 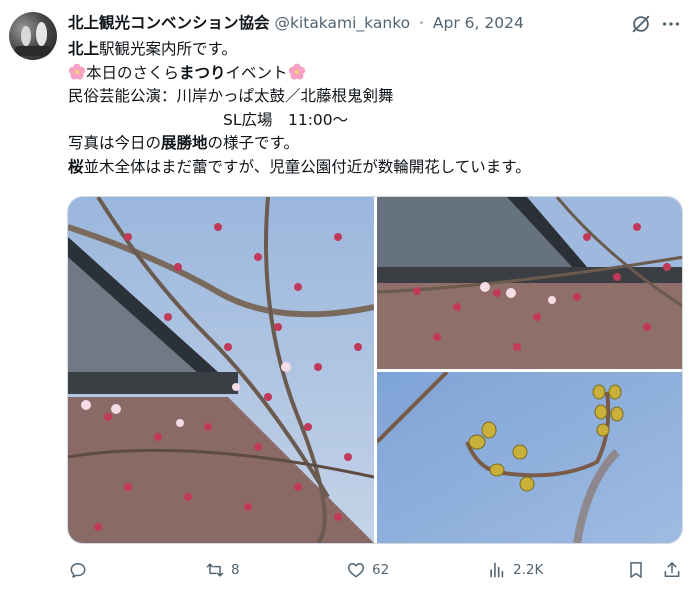 I want to click on photo-roof-buds, so click(x=529, y=283).